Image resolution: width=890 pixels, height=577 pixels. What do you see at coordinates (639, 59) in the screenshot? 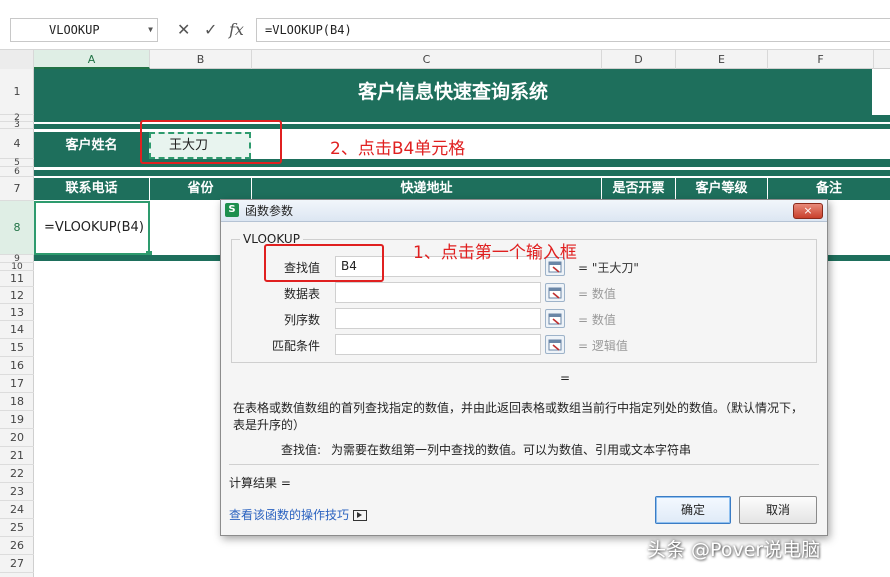
I see `column-header-d: D` at bounding box center [639, 59].